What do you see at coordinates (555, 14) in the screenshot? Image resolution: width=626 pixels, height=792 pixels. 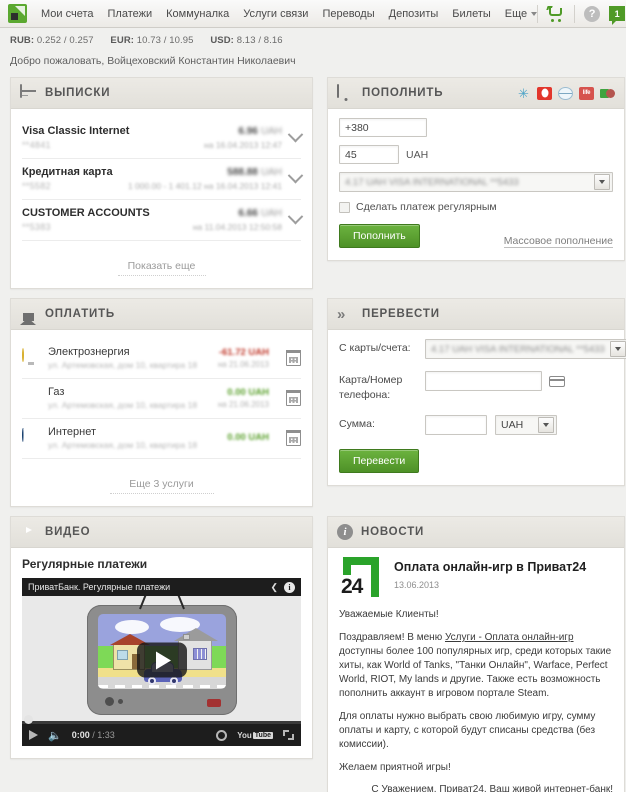 I see `shopping-cart-icon` at bounding box center [555, 14].